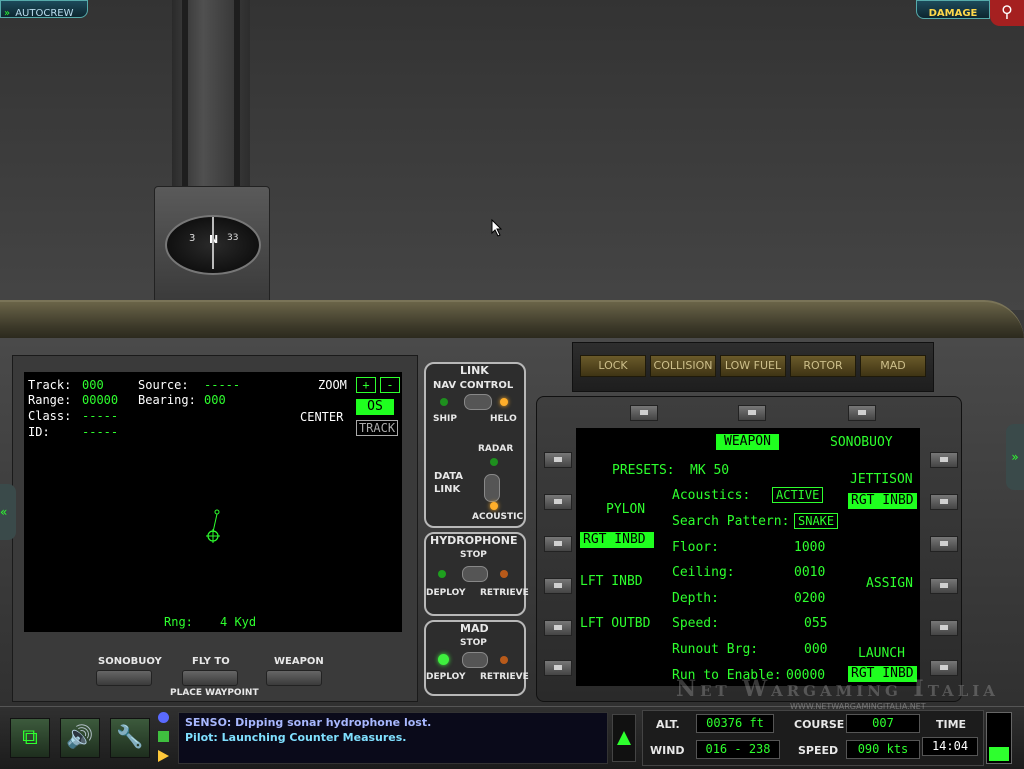  What do you see at coordinates (492, 488) in the screenshot?
I see `data-link-switch` at bounding box center [492, 488].